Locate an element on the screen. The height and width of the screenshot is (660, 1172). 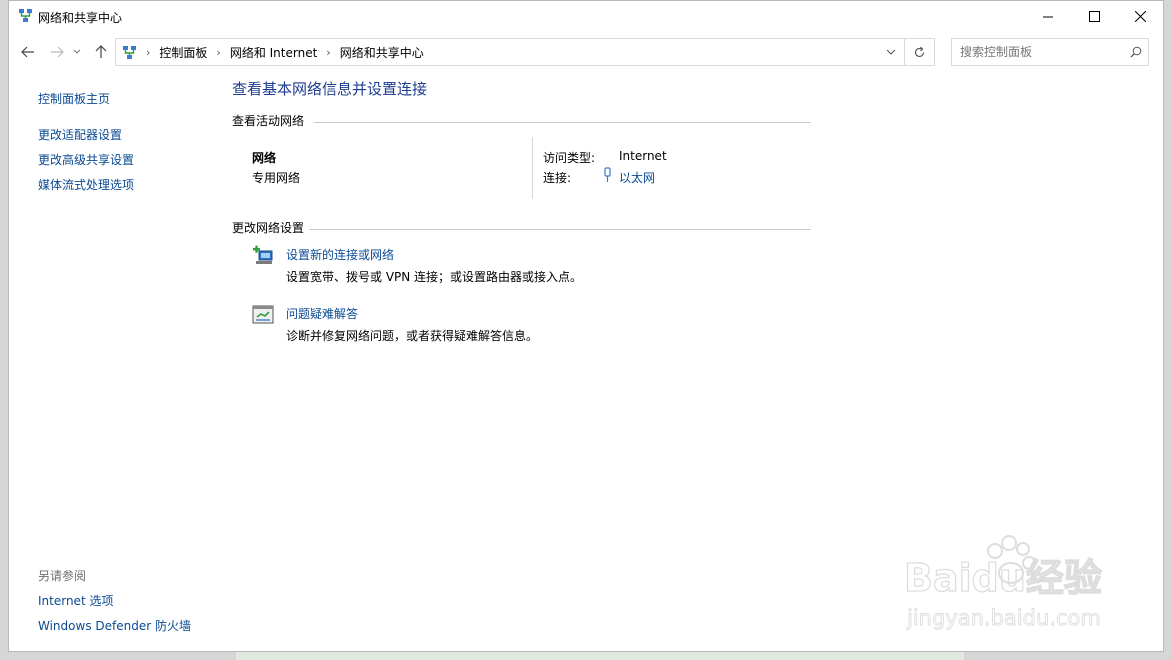
back-button is located at coordinates (28, 52).